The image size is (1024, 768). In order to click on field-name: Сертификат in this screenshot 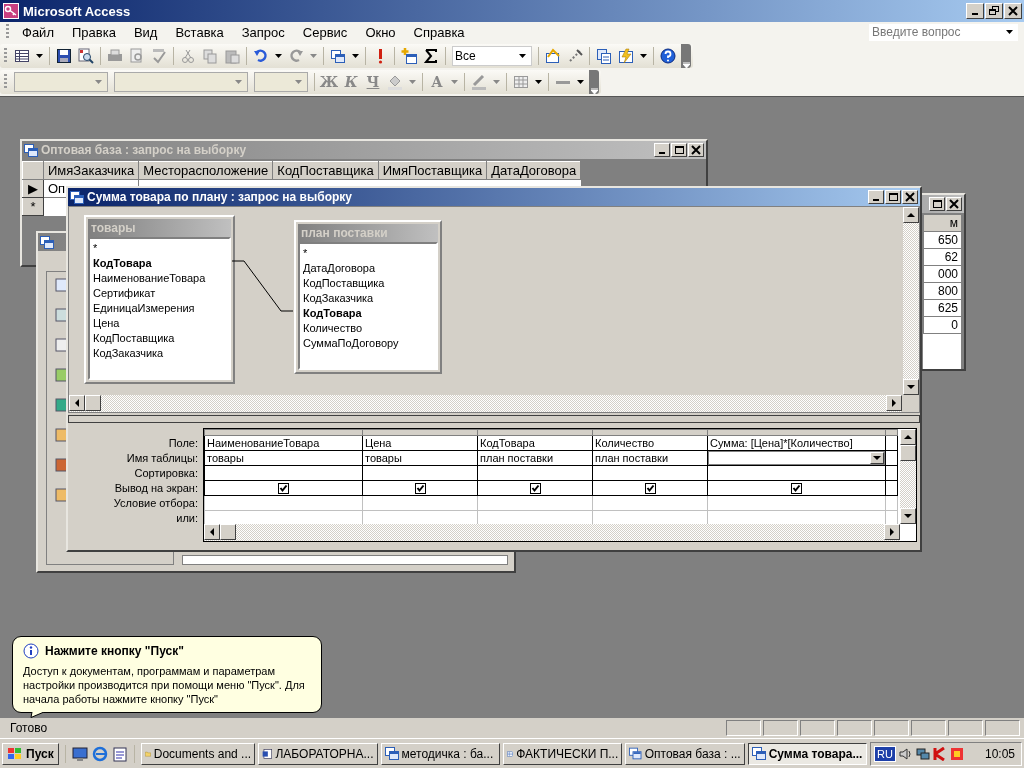, I will do `click(159, 293)`.